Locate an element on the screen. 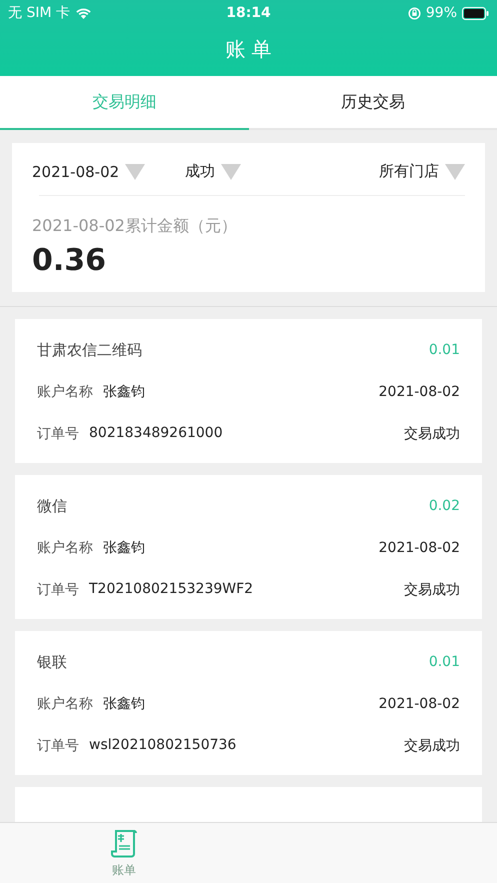 This screenshot has width=497, height=883. wifi-icon is located at coordinates (83, 13).